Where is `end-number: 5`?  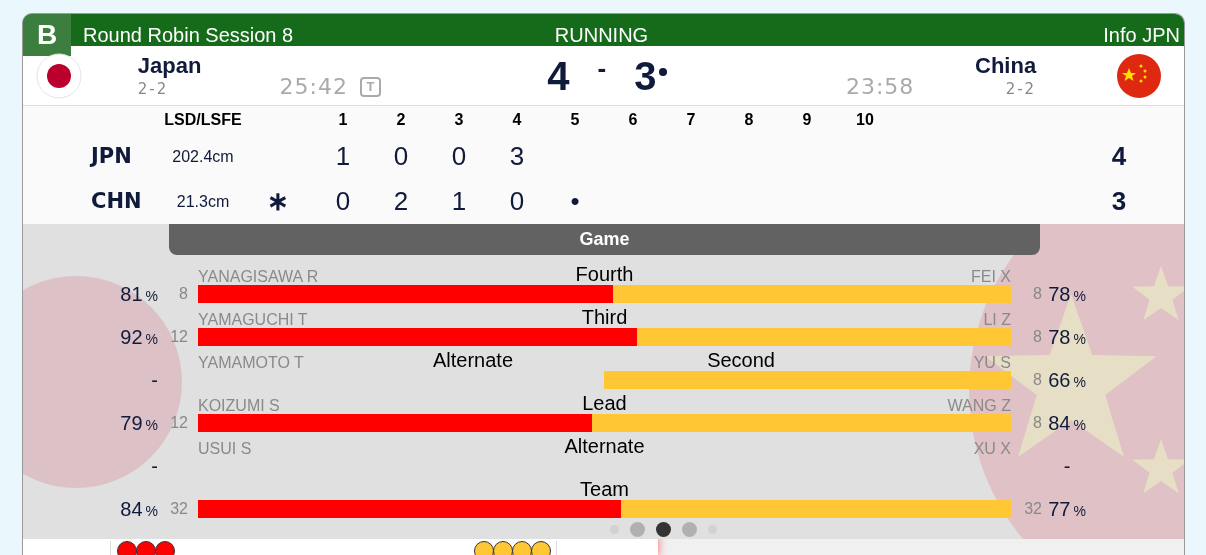
end-number: 5 is located at coordinates (575, 120).